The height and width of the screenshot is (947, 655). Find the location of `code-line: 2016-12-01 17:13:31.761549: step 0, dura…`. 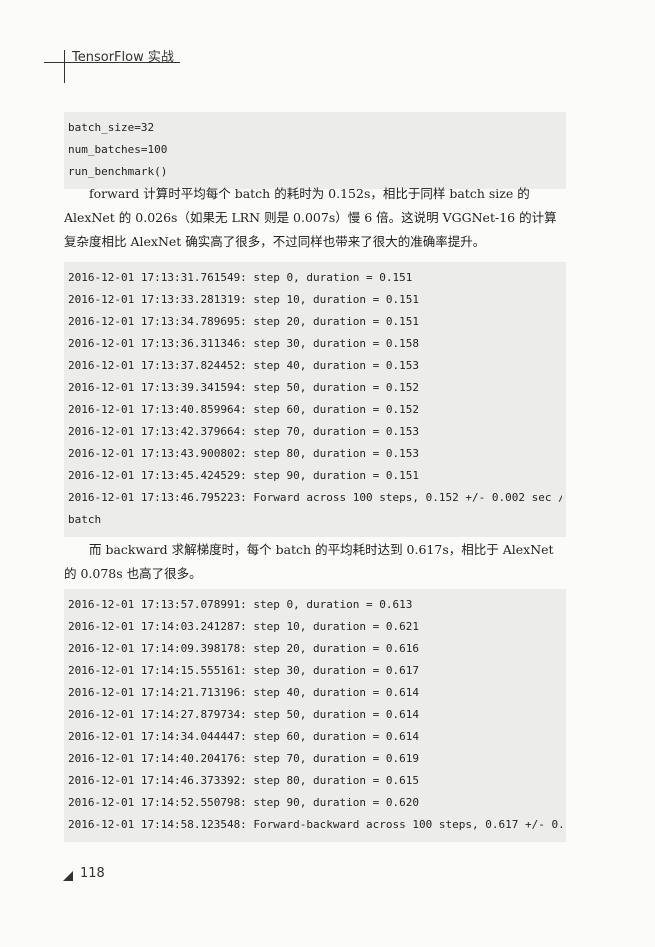

code-line: 2016-12-01 17:13:31.761549: step 0, dura… is located at coordinates (240, 277).